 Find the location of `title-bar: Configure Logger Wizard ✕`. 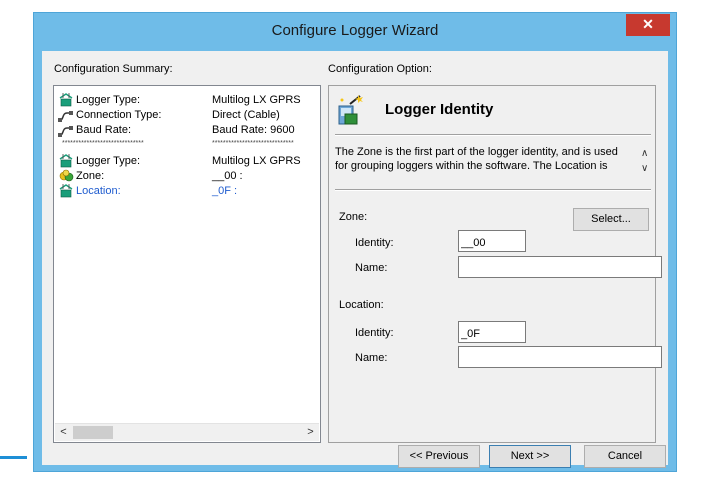

title-bar: Configure Logger Wizard ✕ is located at coordinates (355, 32).